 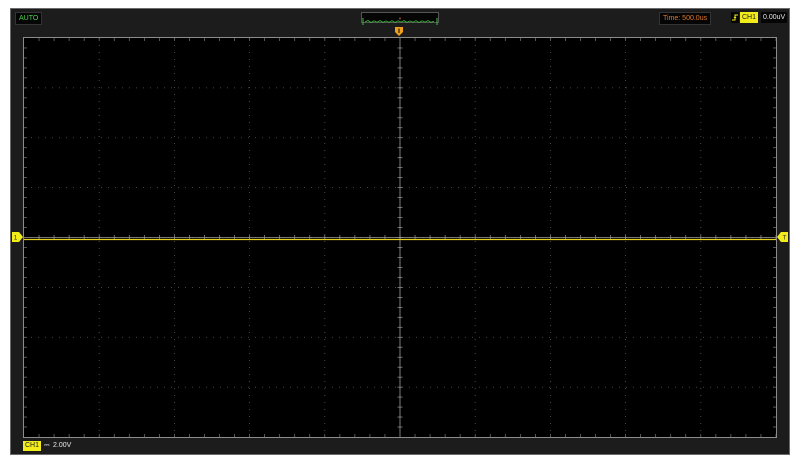 I want to click on trigger-level-readout: 0.00uV, so click(x=774, y=17).